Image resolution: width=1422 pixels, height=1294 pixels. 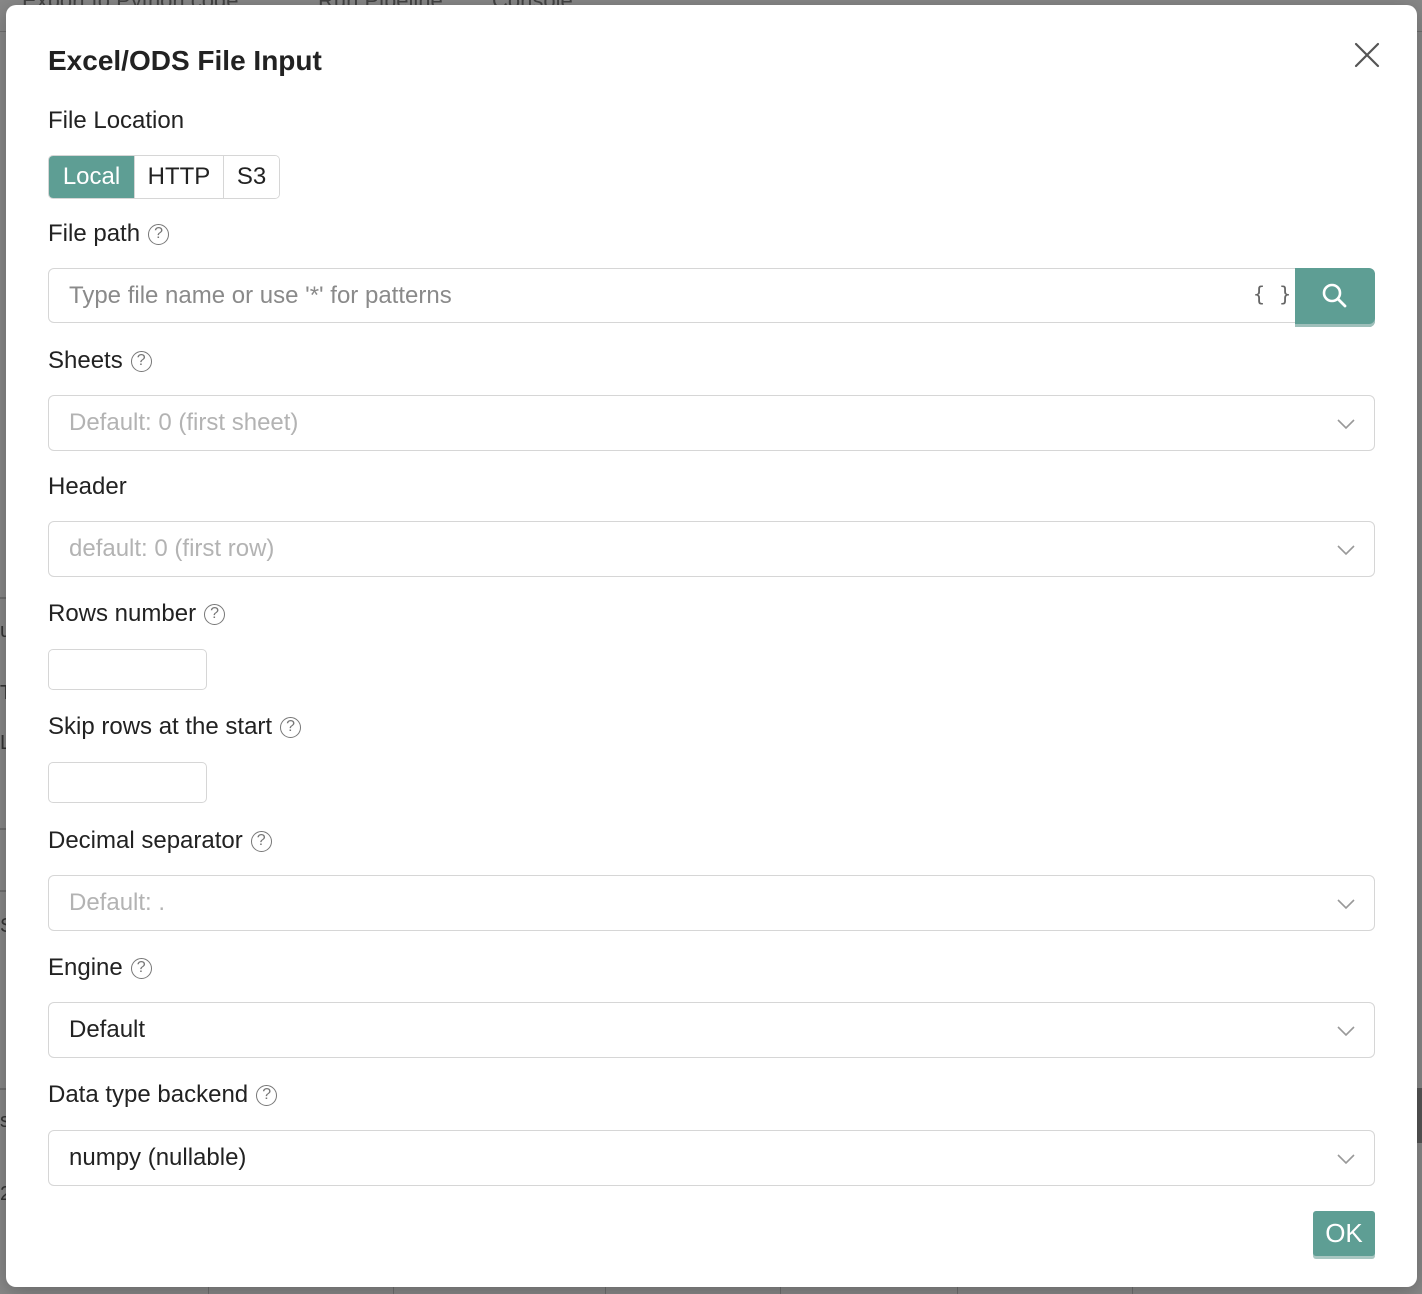 What do you see at coordinates (107, 1029) in the screenshot?
I see `engine-value: Default` at bounding box center [107, 1029].